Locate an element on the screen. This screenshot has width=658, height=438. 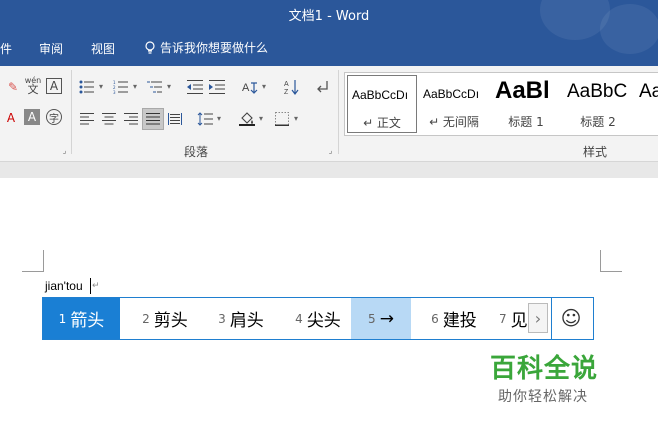
numbering-icon: 123 is located at coordinates (124, 87).